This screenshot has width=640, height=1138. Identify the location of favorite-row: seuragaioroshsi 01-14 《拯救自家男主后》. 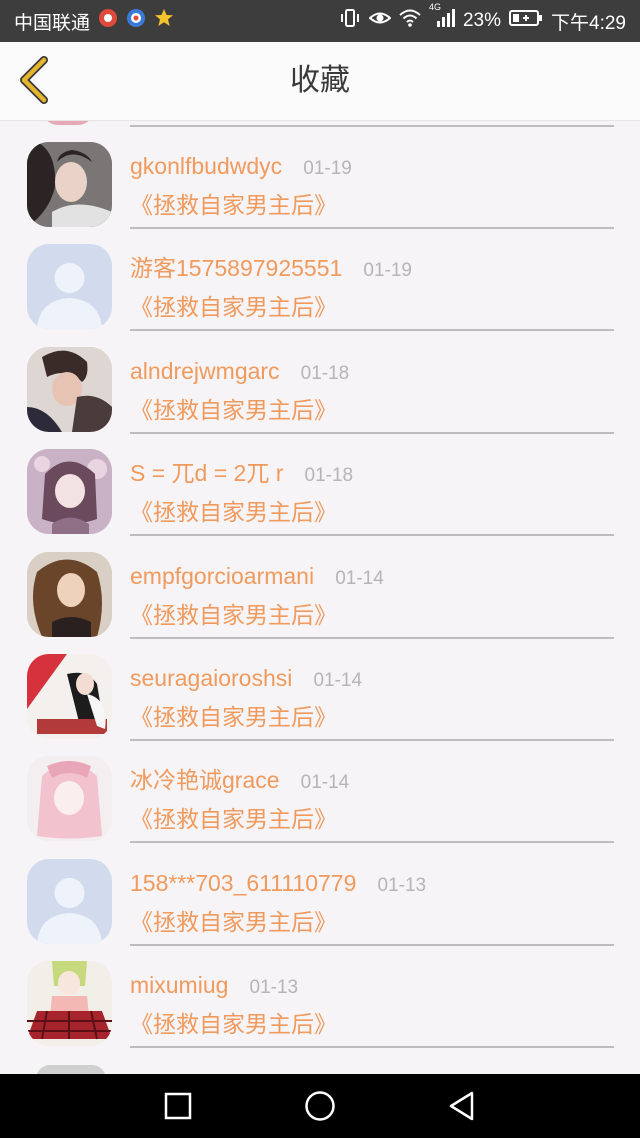
(320, 687).